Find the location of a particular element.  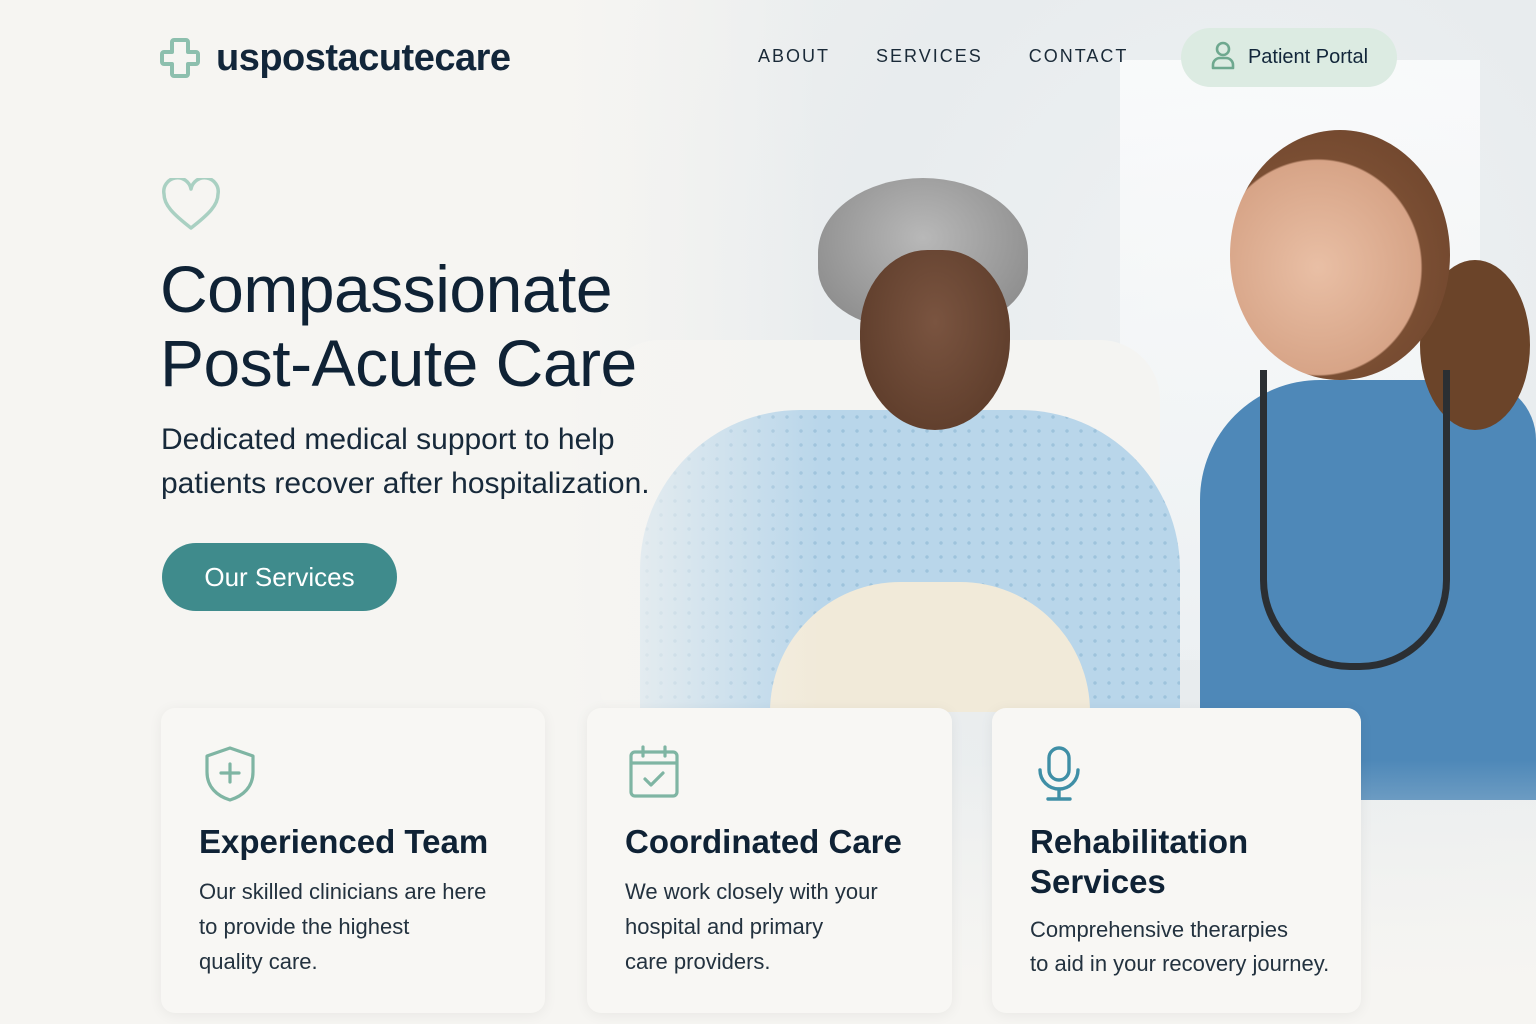

user-icon is located at coordinates (1223, 58).